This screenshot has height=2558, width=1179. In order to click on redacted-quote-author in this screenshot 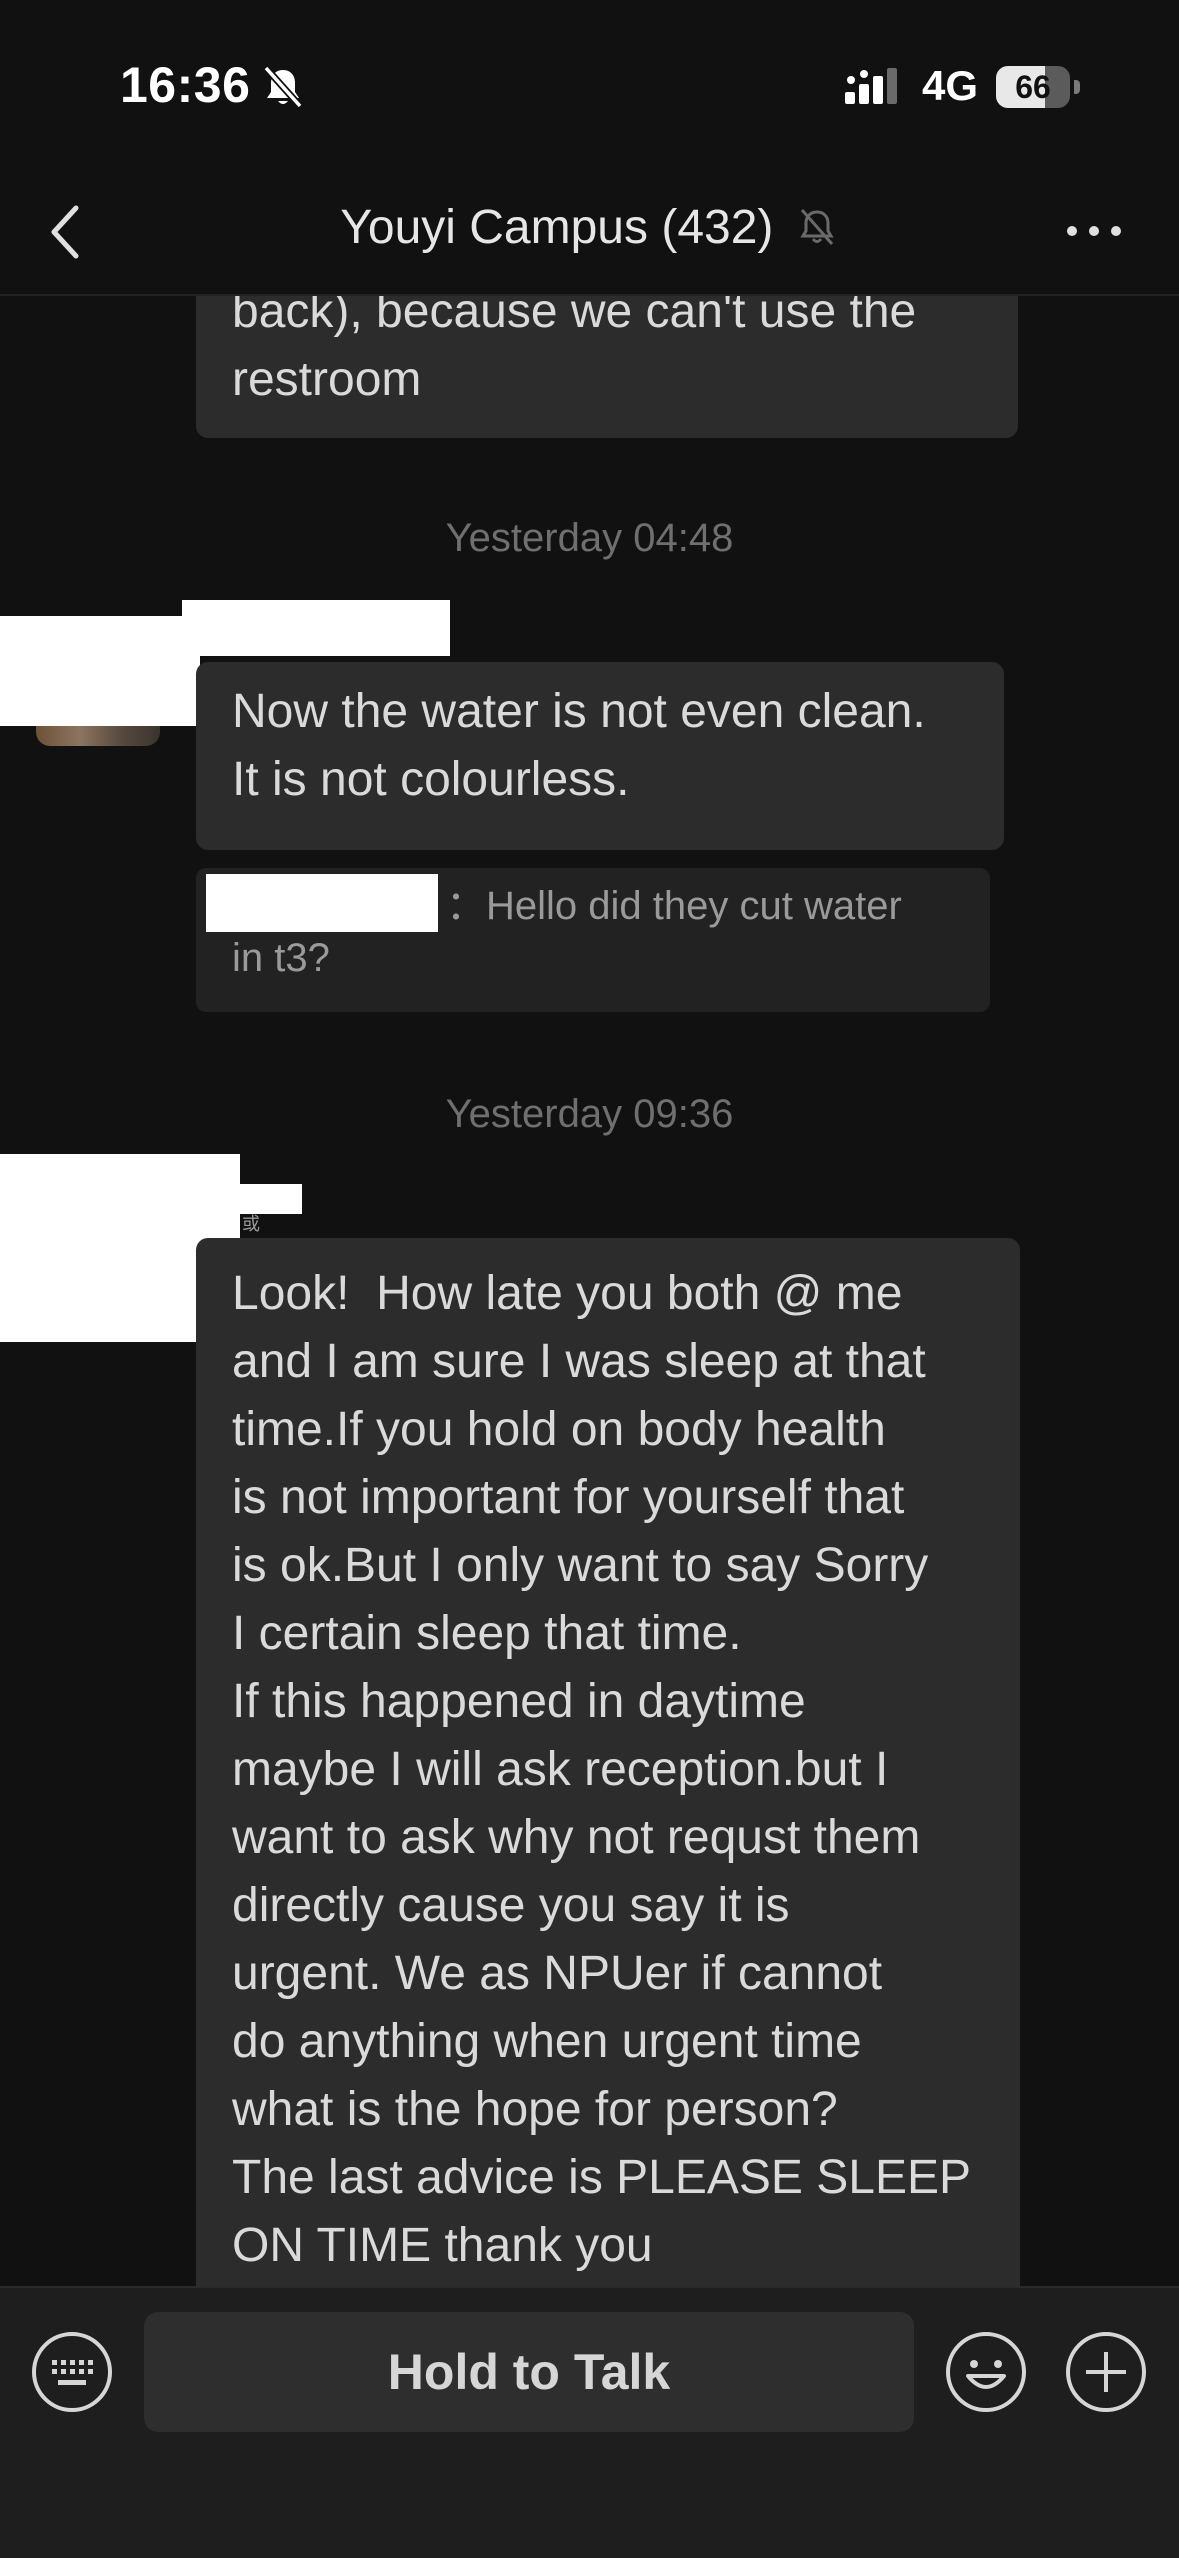, I will do `click(322, 903)`.